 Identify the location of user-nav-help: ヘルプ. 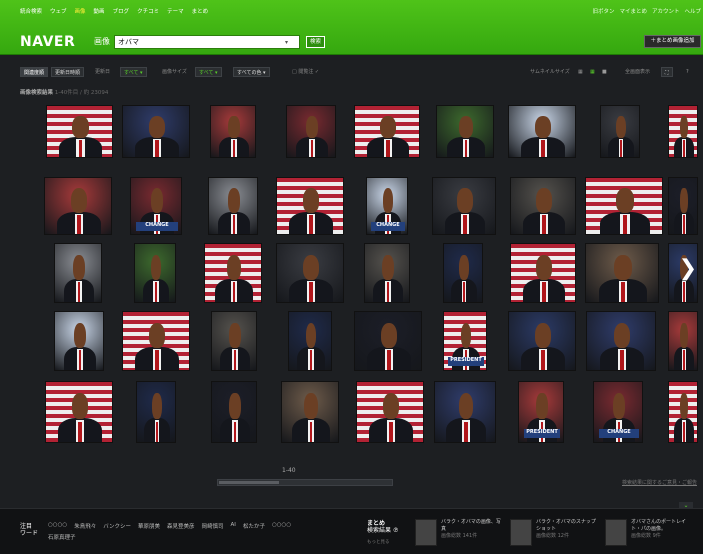
(692, 11).